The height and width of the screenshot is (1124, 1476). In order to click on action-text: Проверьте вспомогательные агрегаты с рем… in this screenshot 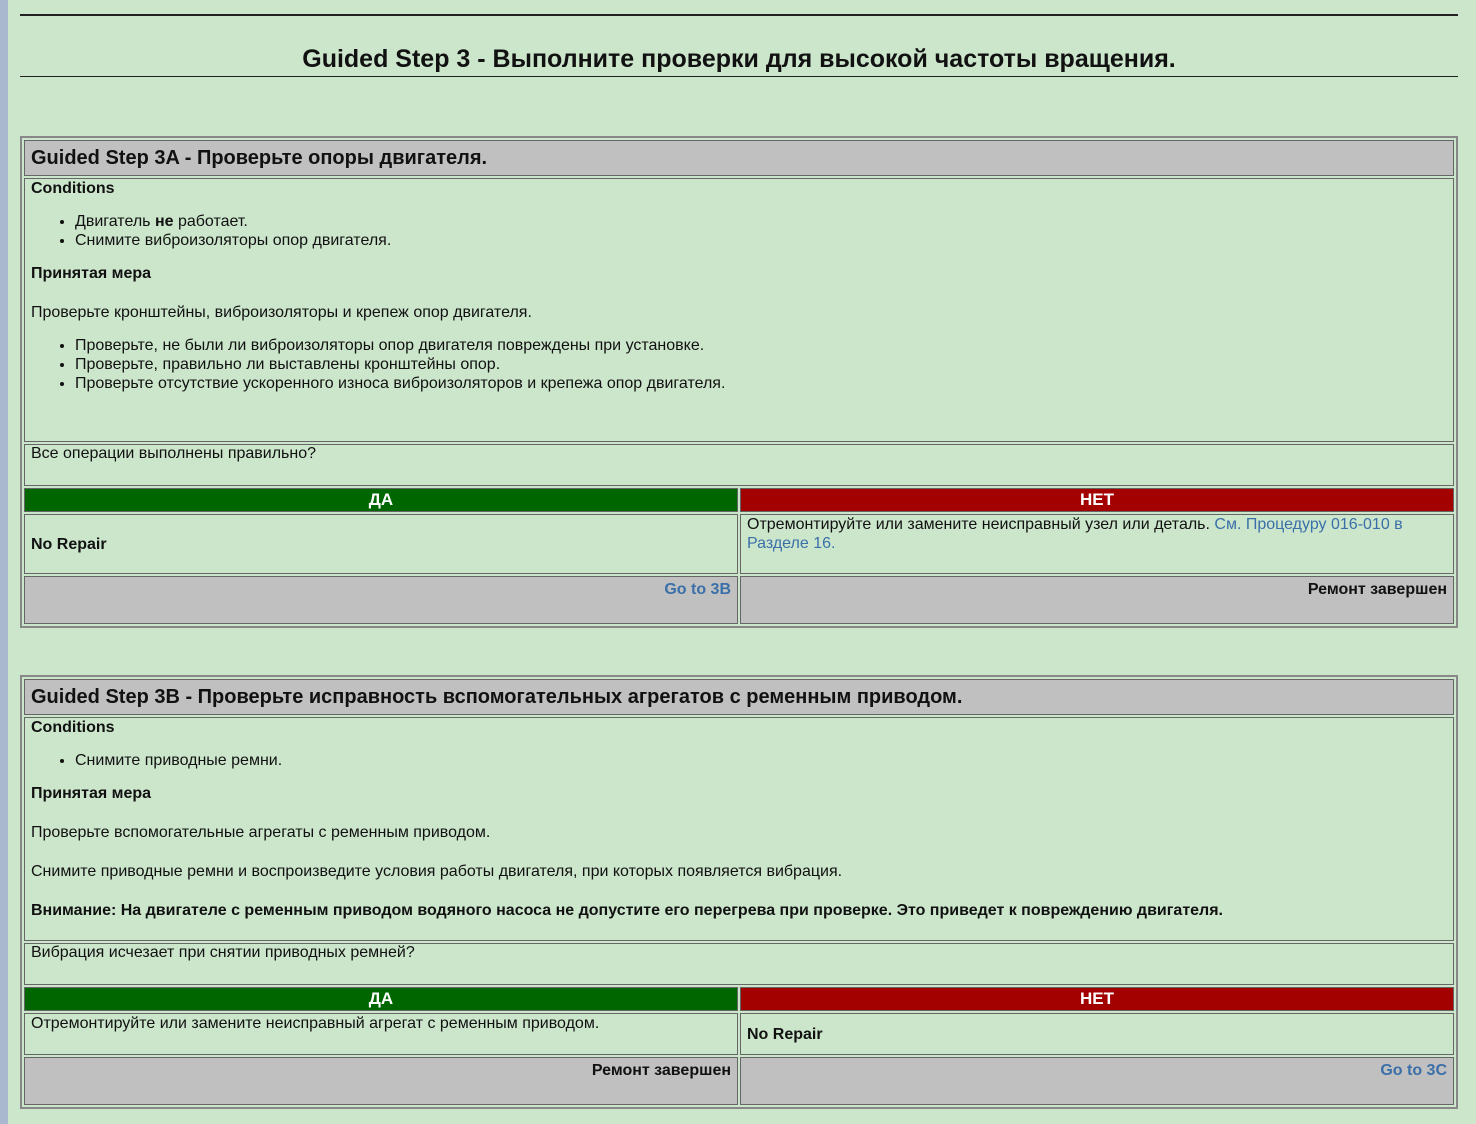, I will do `click(261, 832)`.